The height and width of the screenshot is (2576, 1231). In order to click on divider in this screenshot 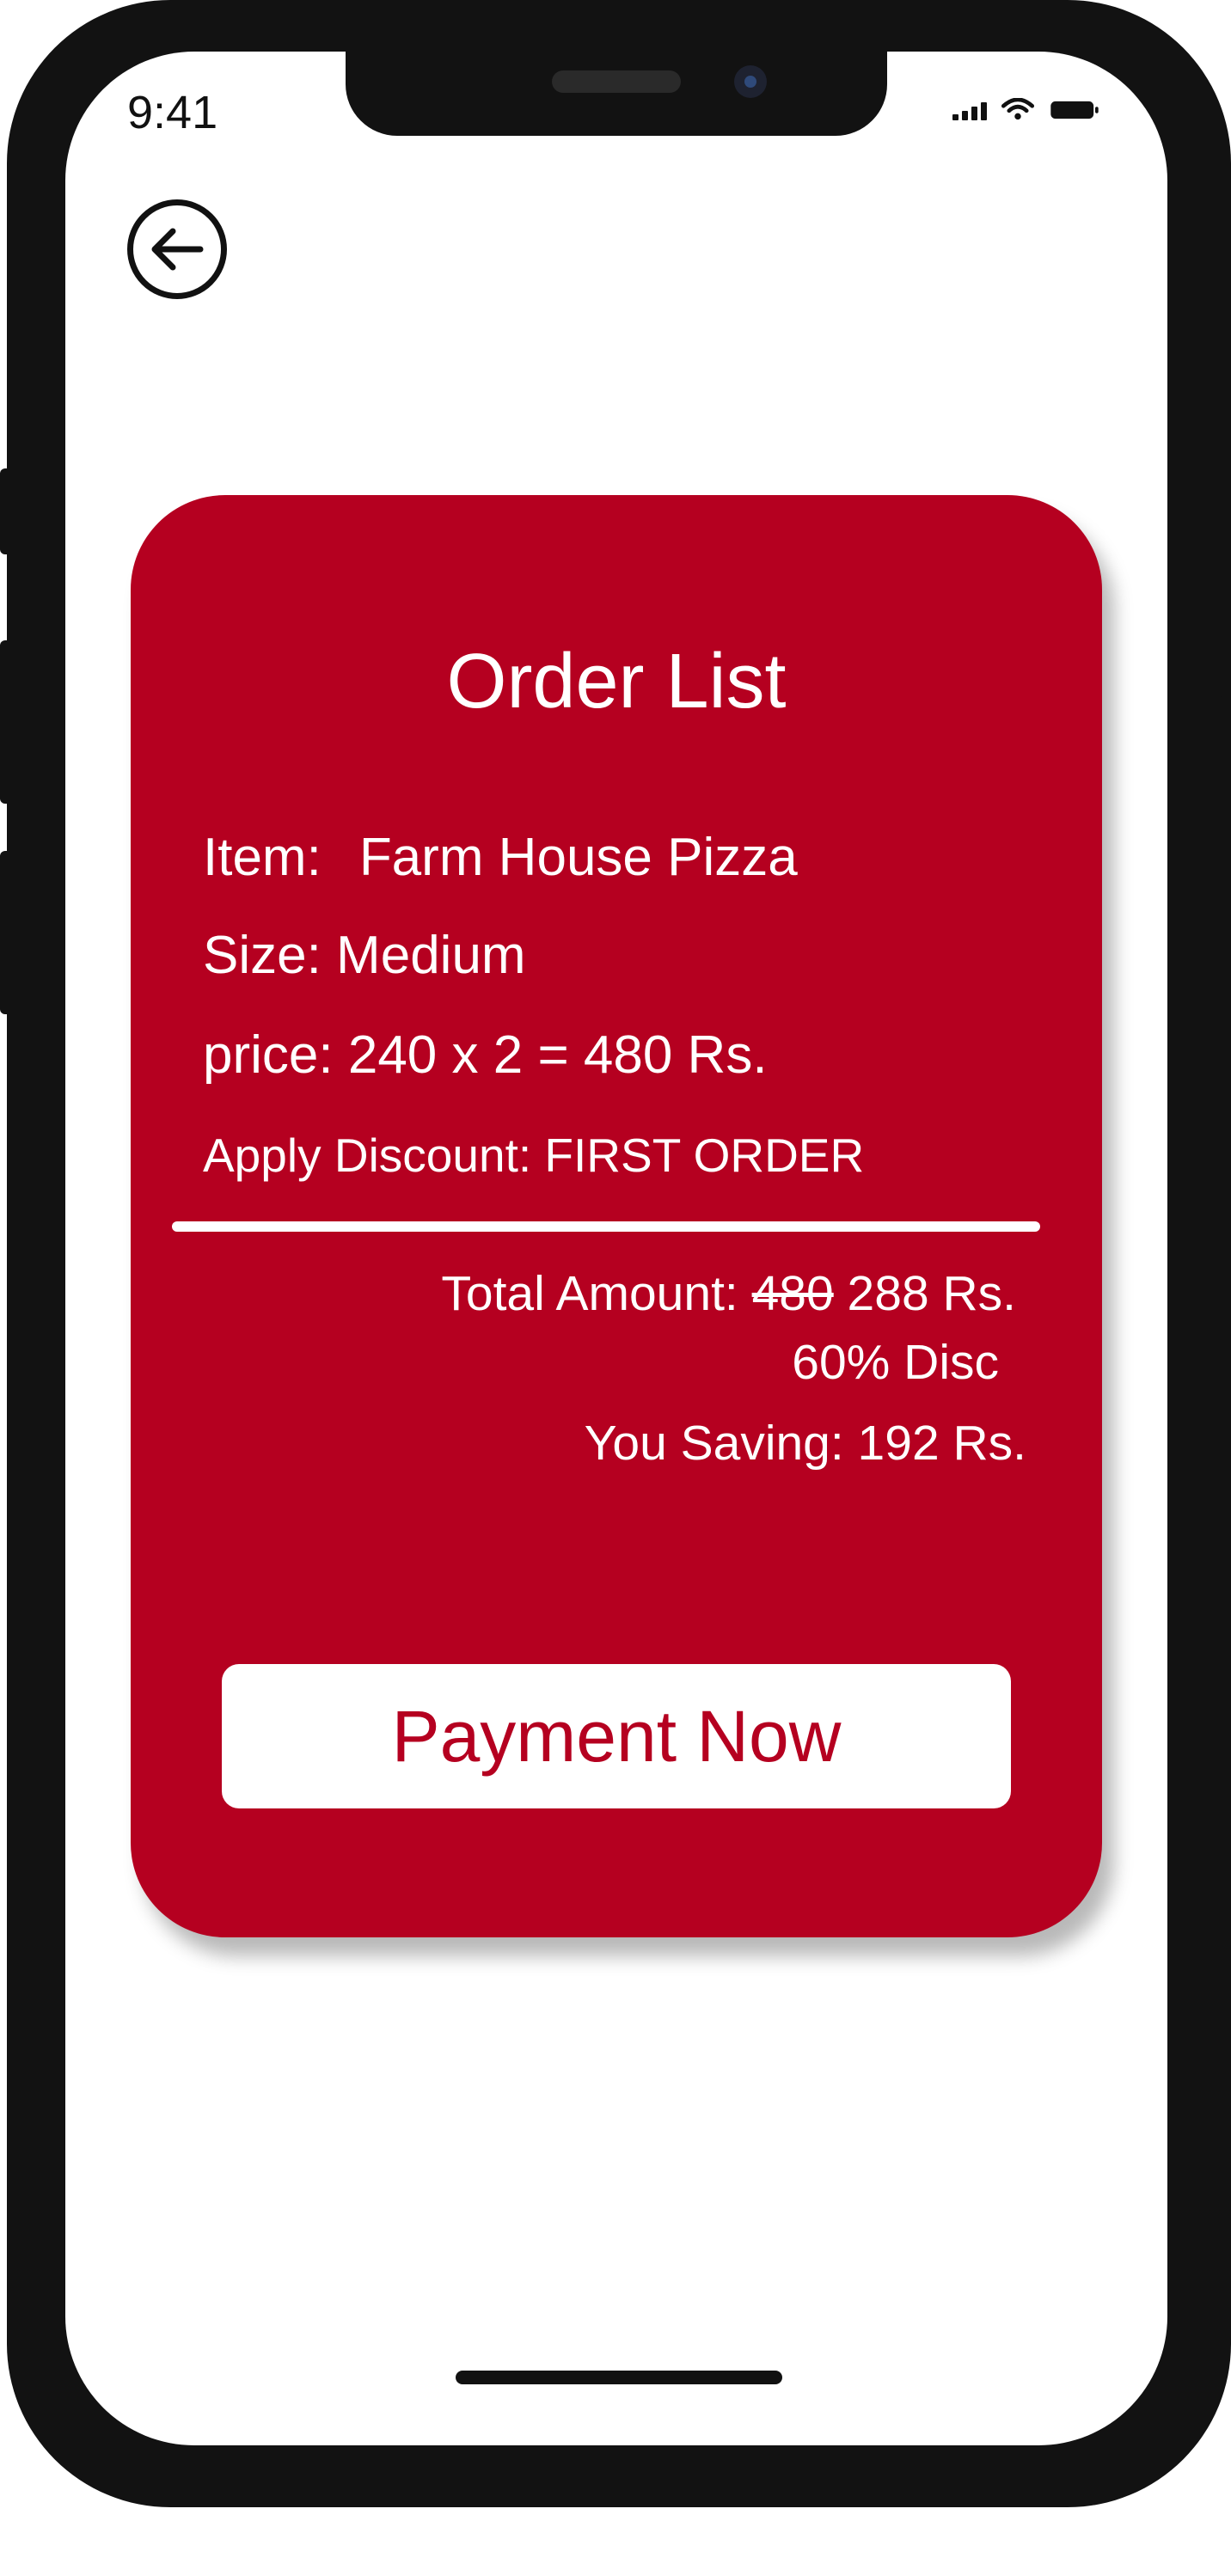, I will do `click(606, 1226)`.